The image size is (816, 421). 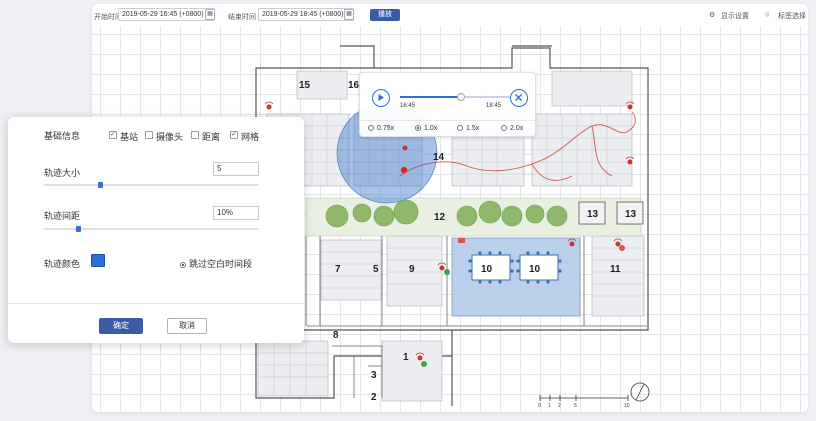 What do you see at coordinates (539, 406) in the screenshot?
I see `scale-label: 0` at bounding box center [539, 406].